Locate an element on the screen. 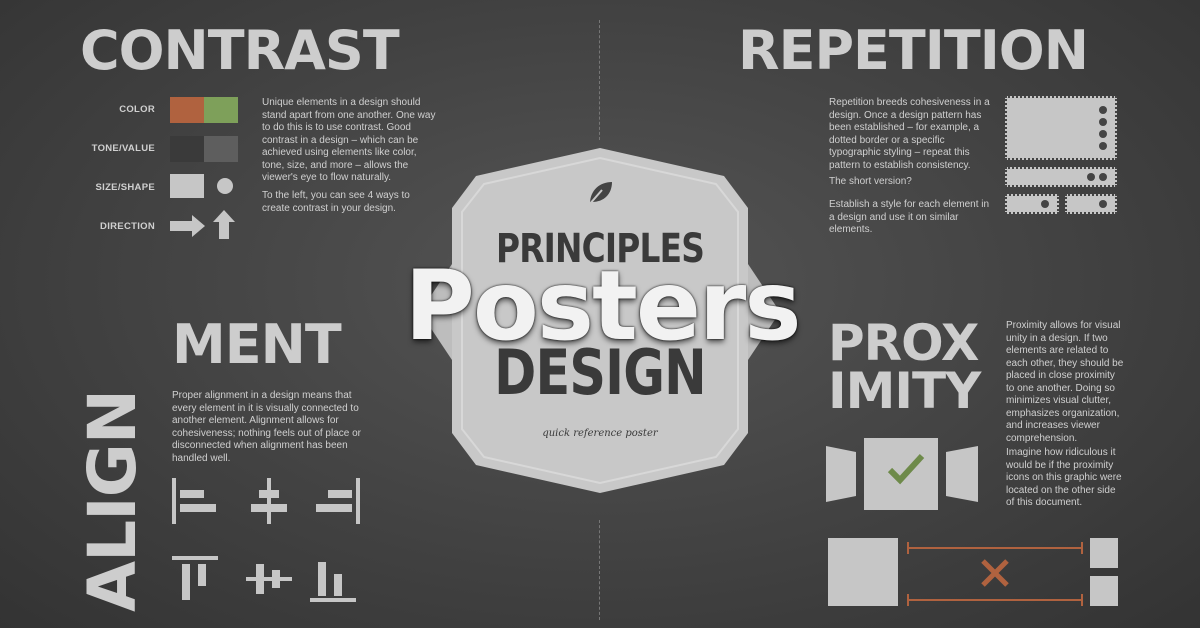 The height and width of the screenshot is (628, 1200). align-bottom-icon is located at coordinates (333, 582).